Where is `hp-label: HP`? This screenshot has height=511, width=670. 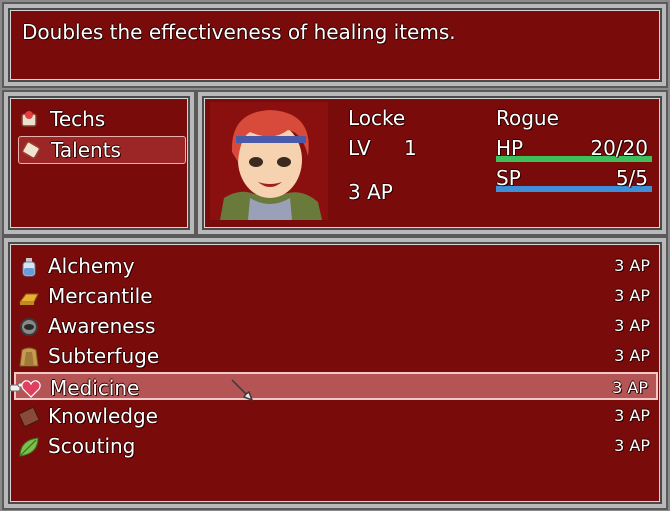 hp-label: HP is located at coordinates (510, 148).